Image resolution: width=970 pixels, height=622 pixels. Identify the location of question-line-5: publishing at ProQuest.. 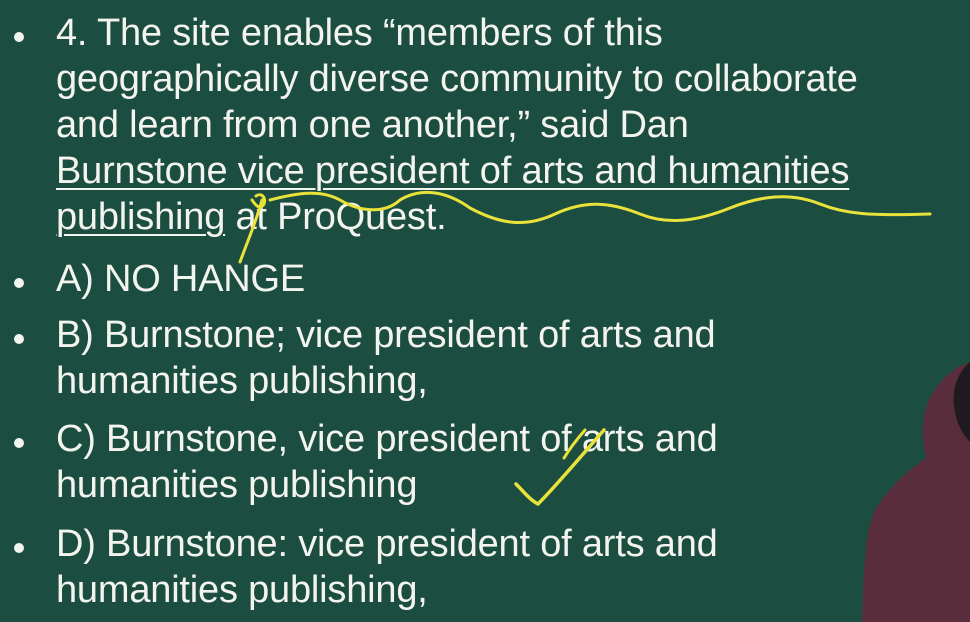
(511, 217).